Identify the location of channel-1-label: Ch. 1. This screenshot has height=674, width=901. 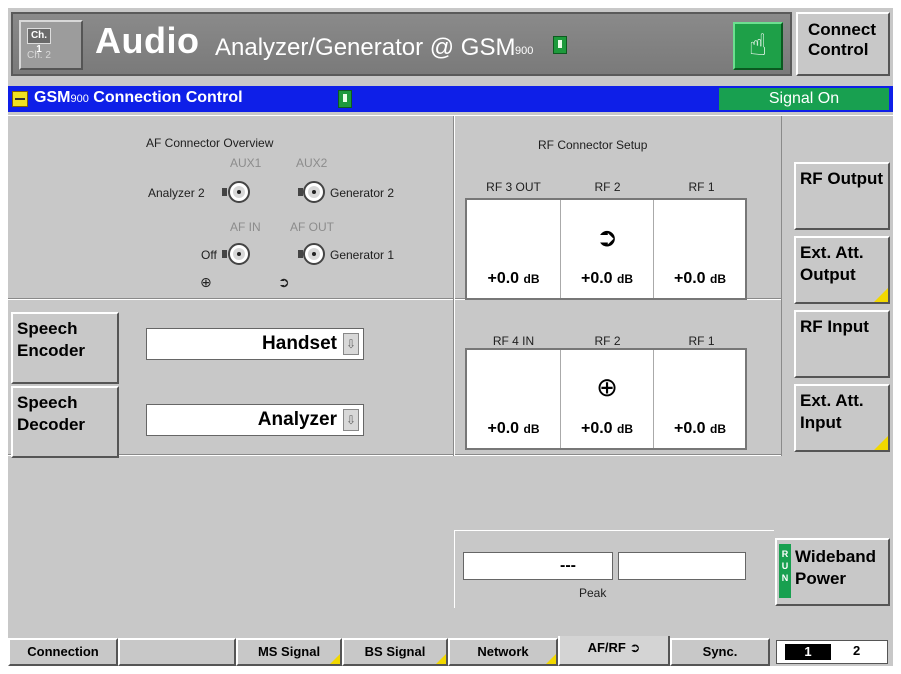
(39, 41).